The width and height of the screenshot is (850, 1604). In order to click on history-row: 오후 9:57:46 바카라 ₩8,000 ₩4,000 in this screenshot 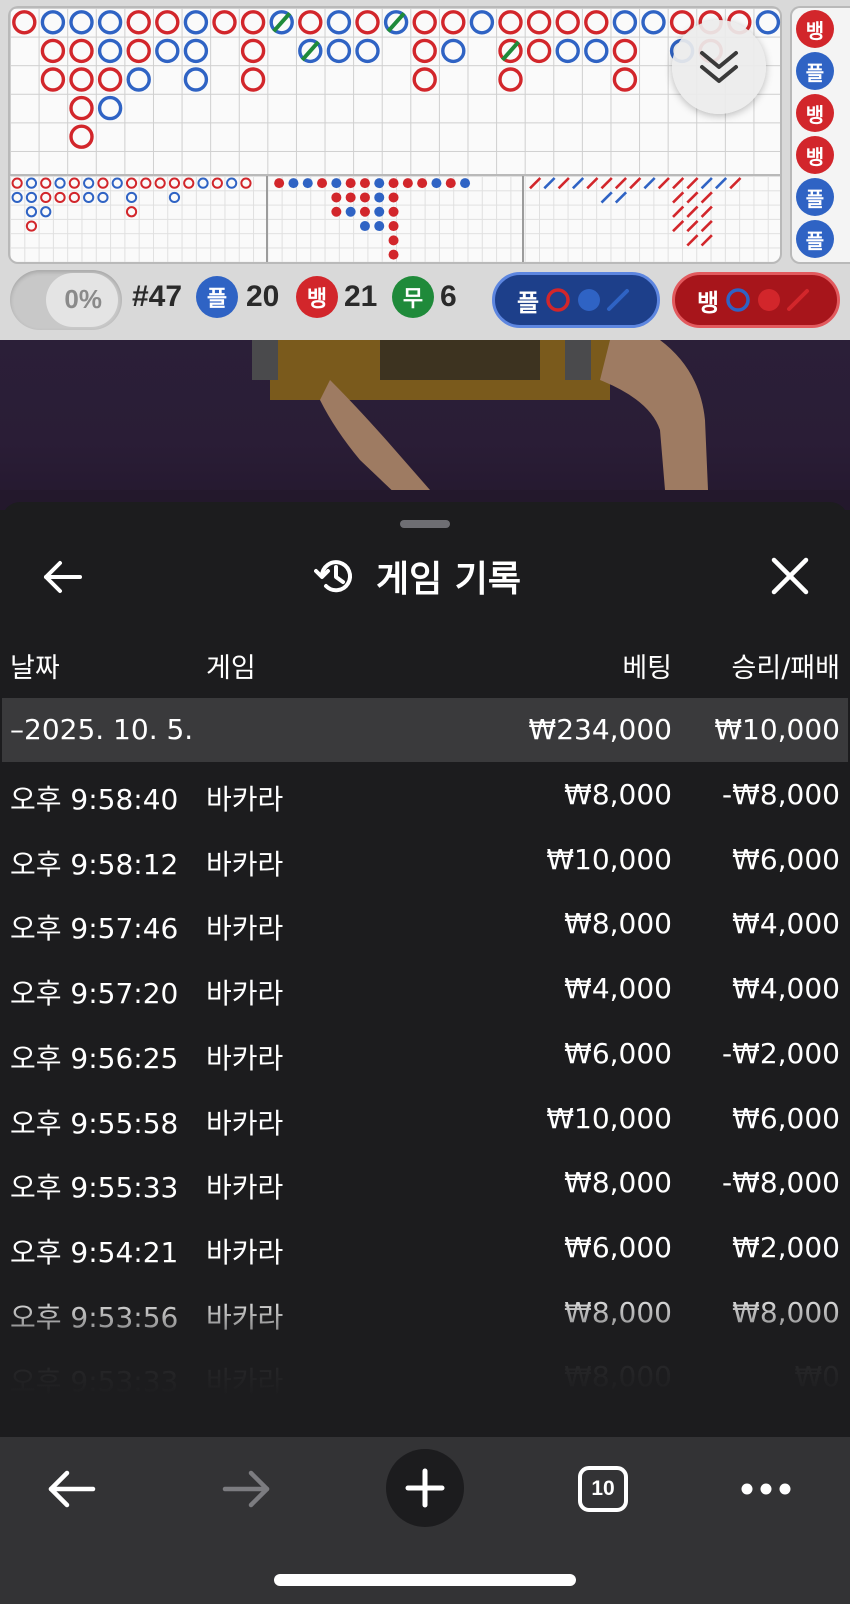, I will do `click(425, 924)`.